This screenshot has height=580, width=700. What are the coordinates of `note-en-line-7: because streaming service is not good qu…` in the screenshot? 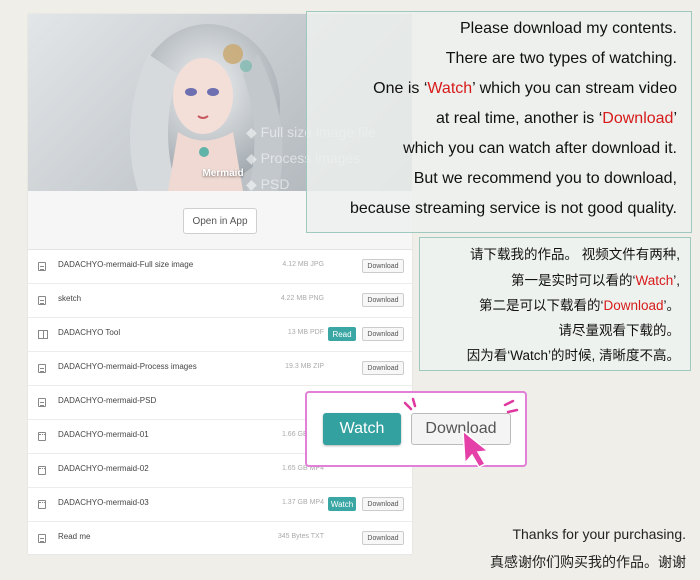 It's located at (513, 208).